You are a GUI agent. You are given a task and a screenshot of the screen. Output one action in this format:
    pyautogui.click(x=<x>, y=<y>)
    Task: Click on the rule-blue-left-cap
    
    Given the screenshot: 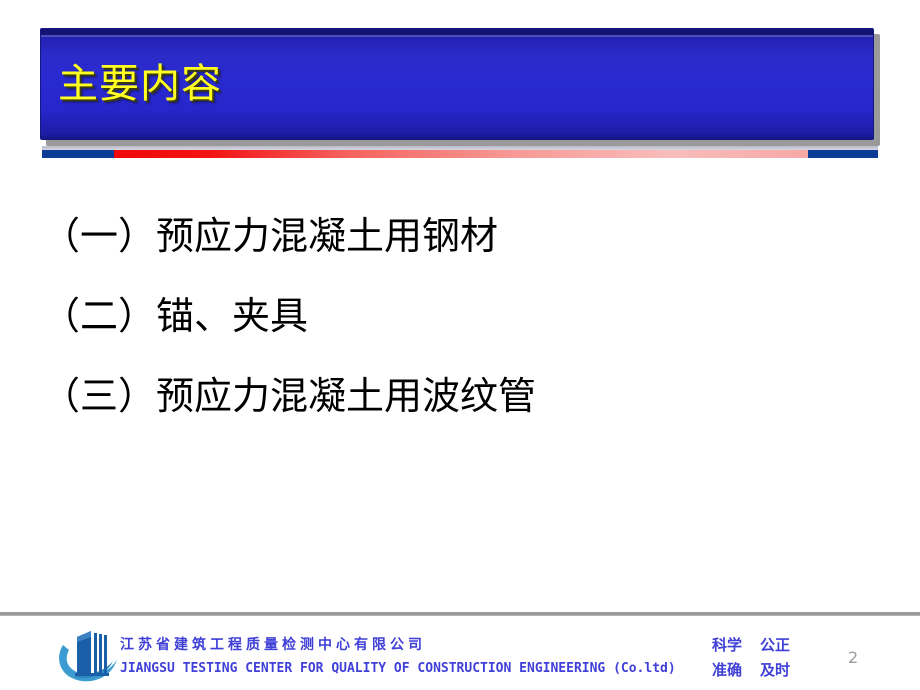 What is the action you would take?
    pyautogui.click(x=78, y=154)
    